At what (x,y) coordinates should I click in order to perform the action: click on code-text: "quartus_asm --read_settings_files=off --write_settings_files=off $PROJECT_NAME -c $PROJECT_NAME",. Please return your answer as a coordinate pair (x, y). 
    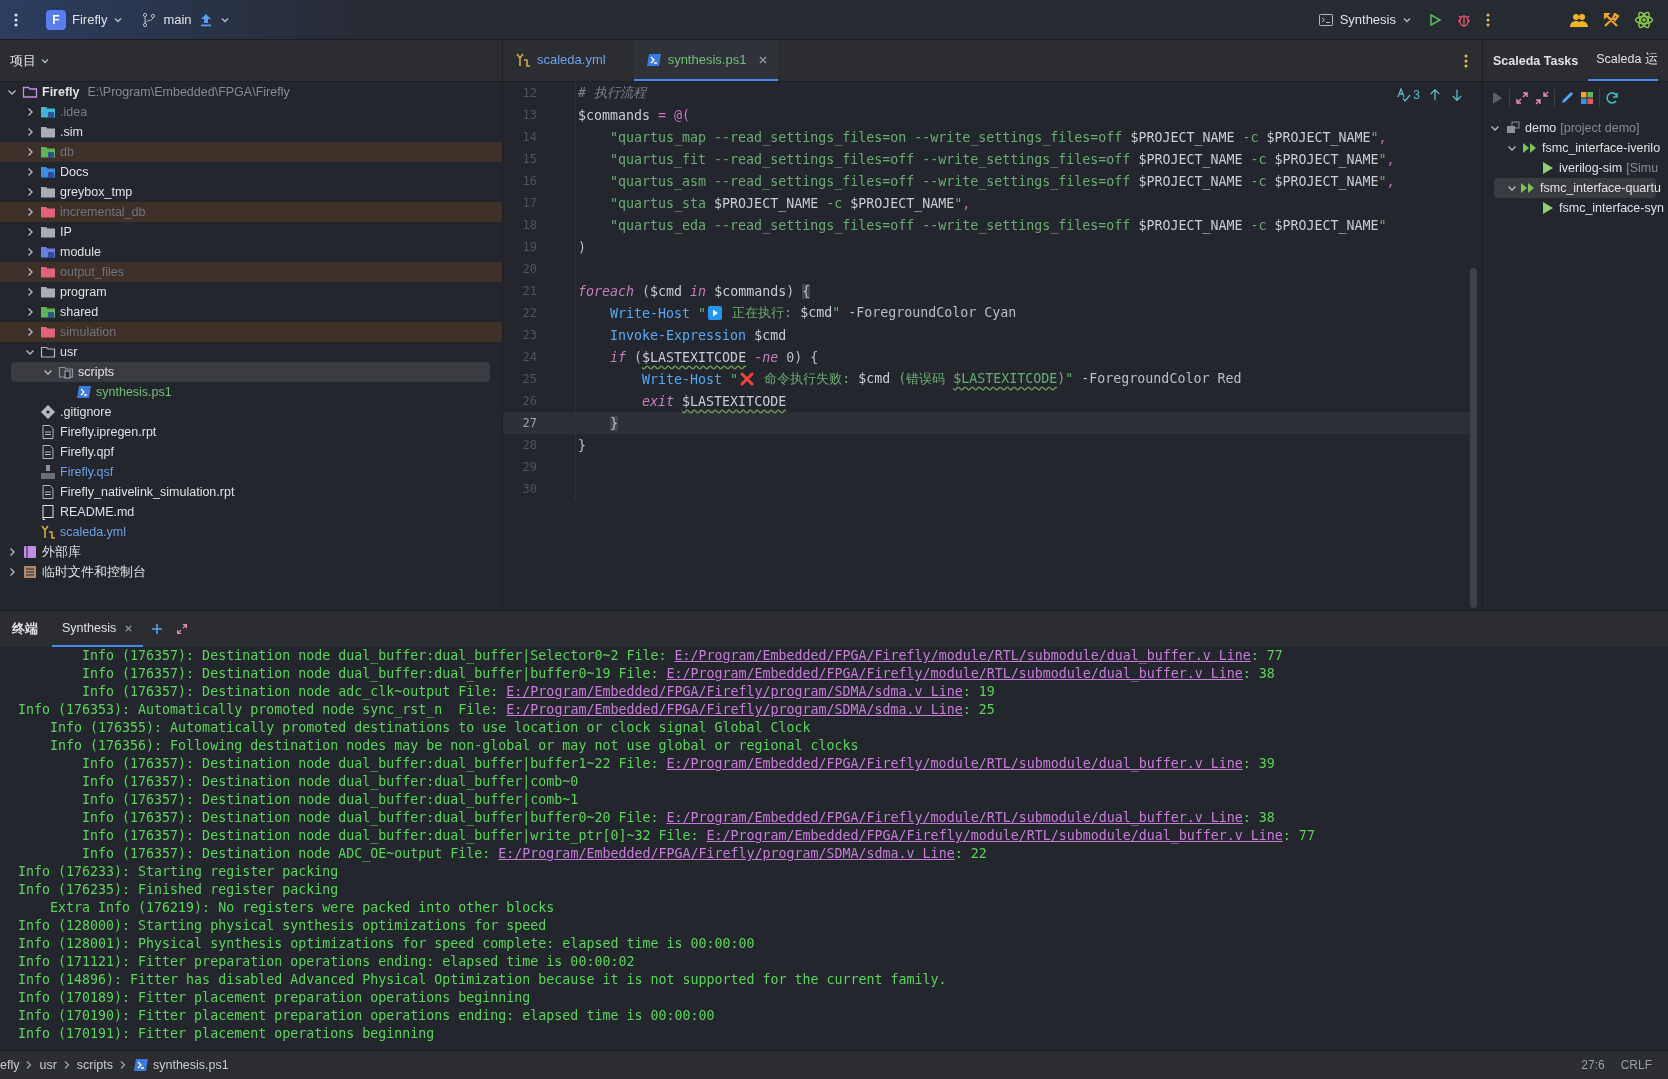
    Looking at the image, I should click on (1002, 181).